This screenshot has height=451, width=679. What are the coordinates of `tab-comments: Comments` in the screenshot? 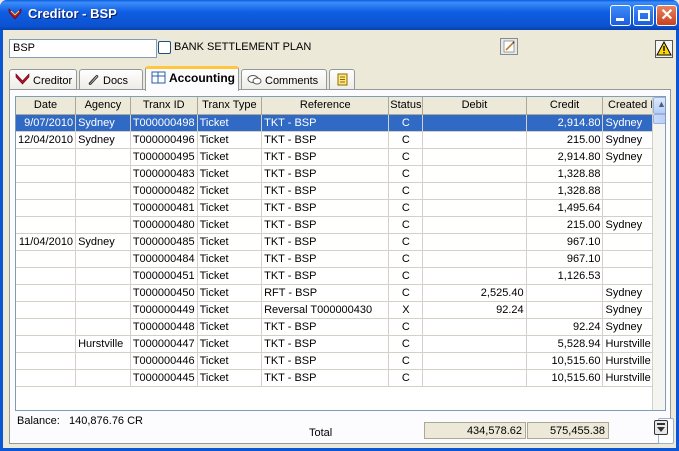 It's located at (284, 79).